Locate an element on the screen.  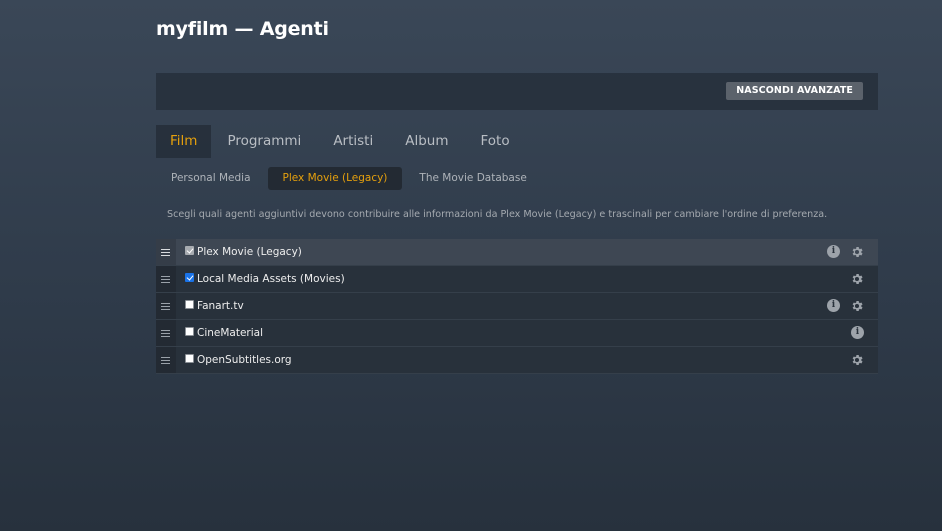
agent-row-fanart-tv: Fanart.tv i is located at coordinates (517, 306).